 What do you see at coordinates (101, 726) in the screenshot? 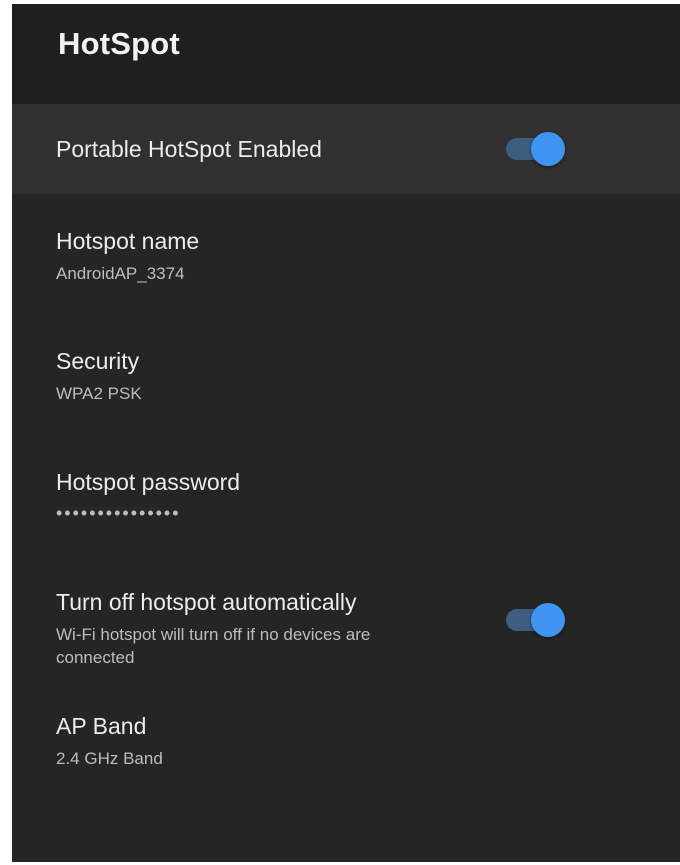
I see `setting-title: AP Band` at bounding box center [101, 726].